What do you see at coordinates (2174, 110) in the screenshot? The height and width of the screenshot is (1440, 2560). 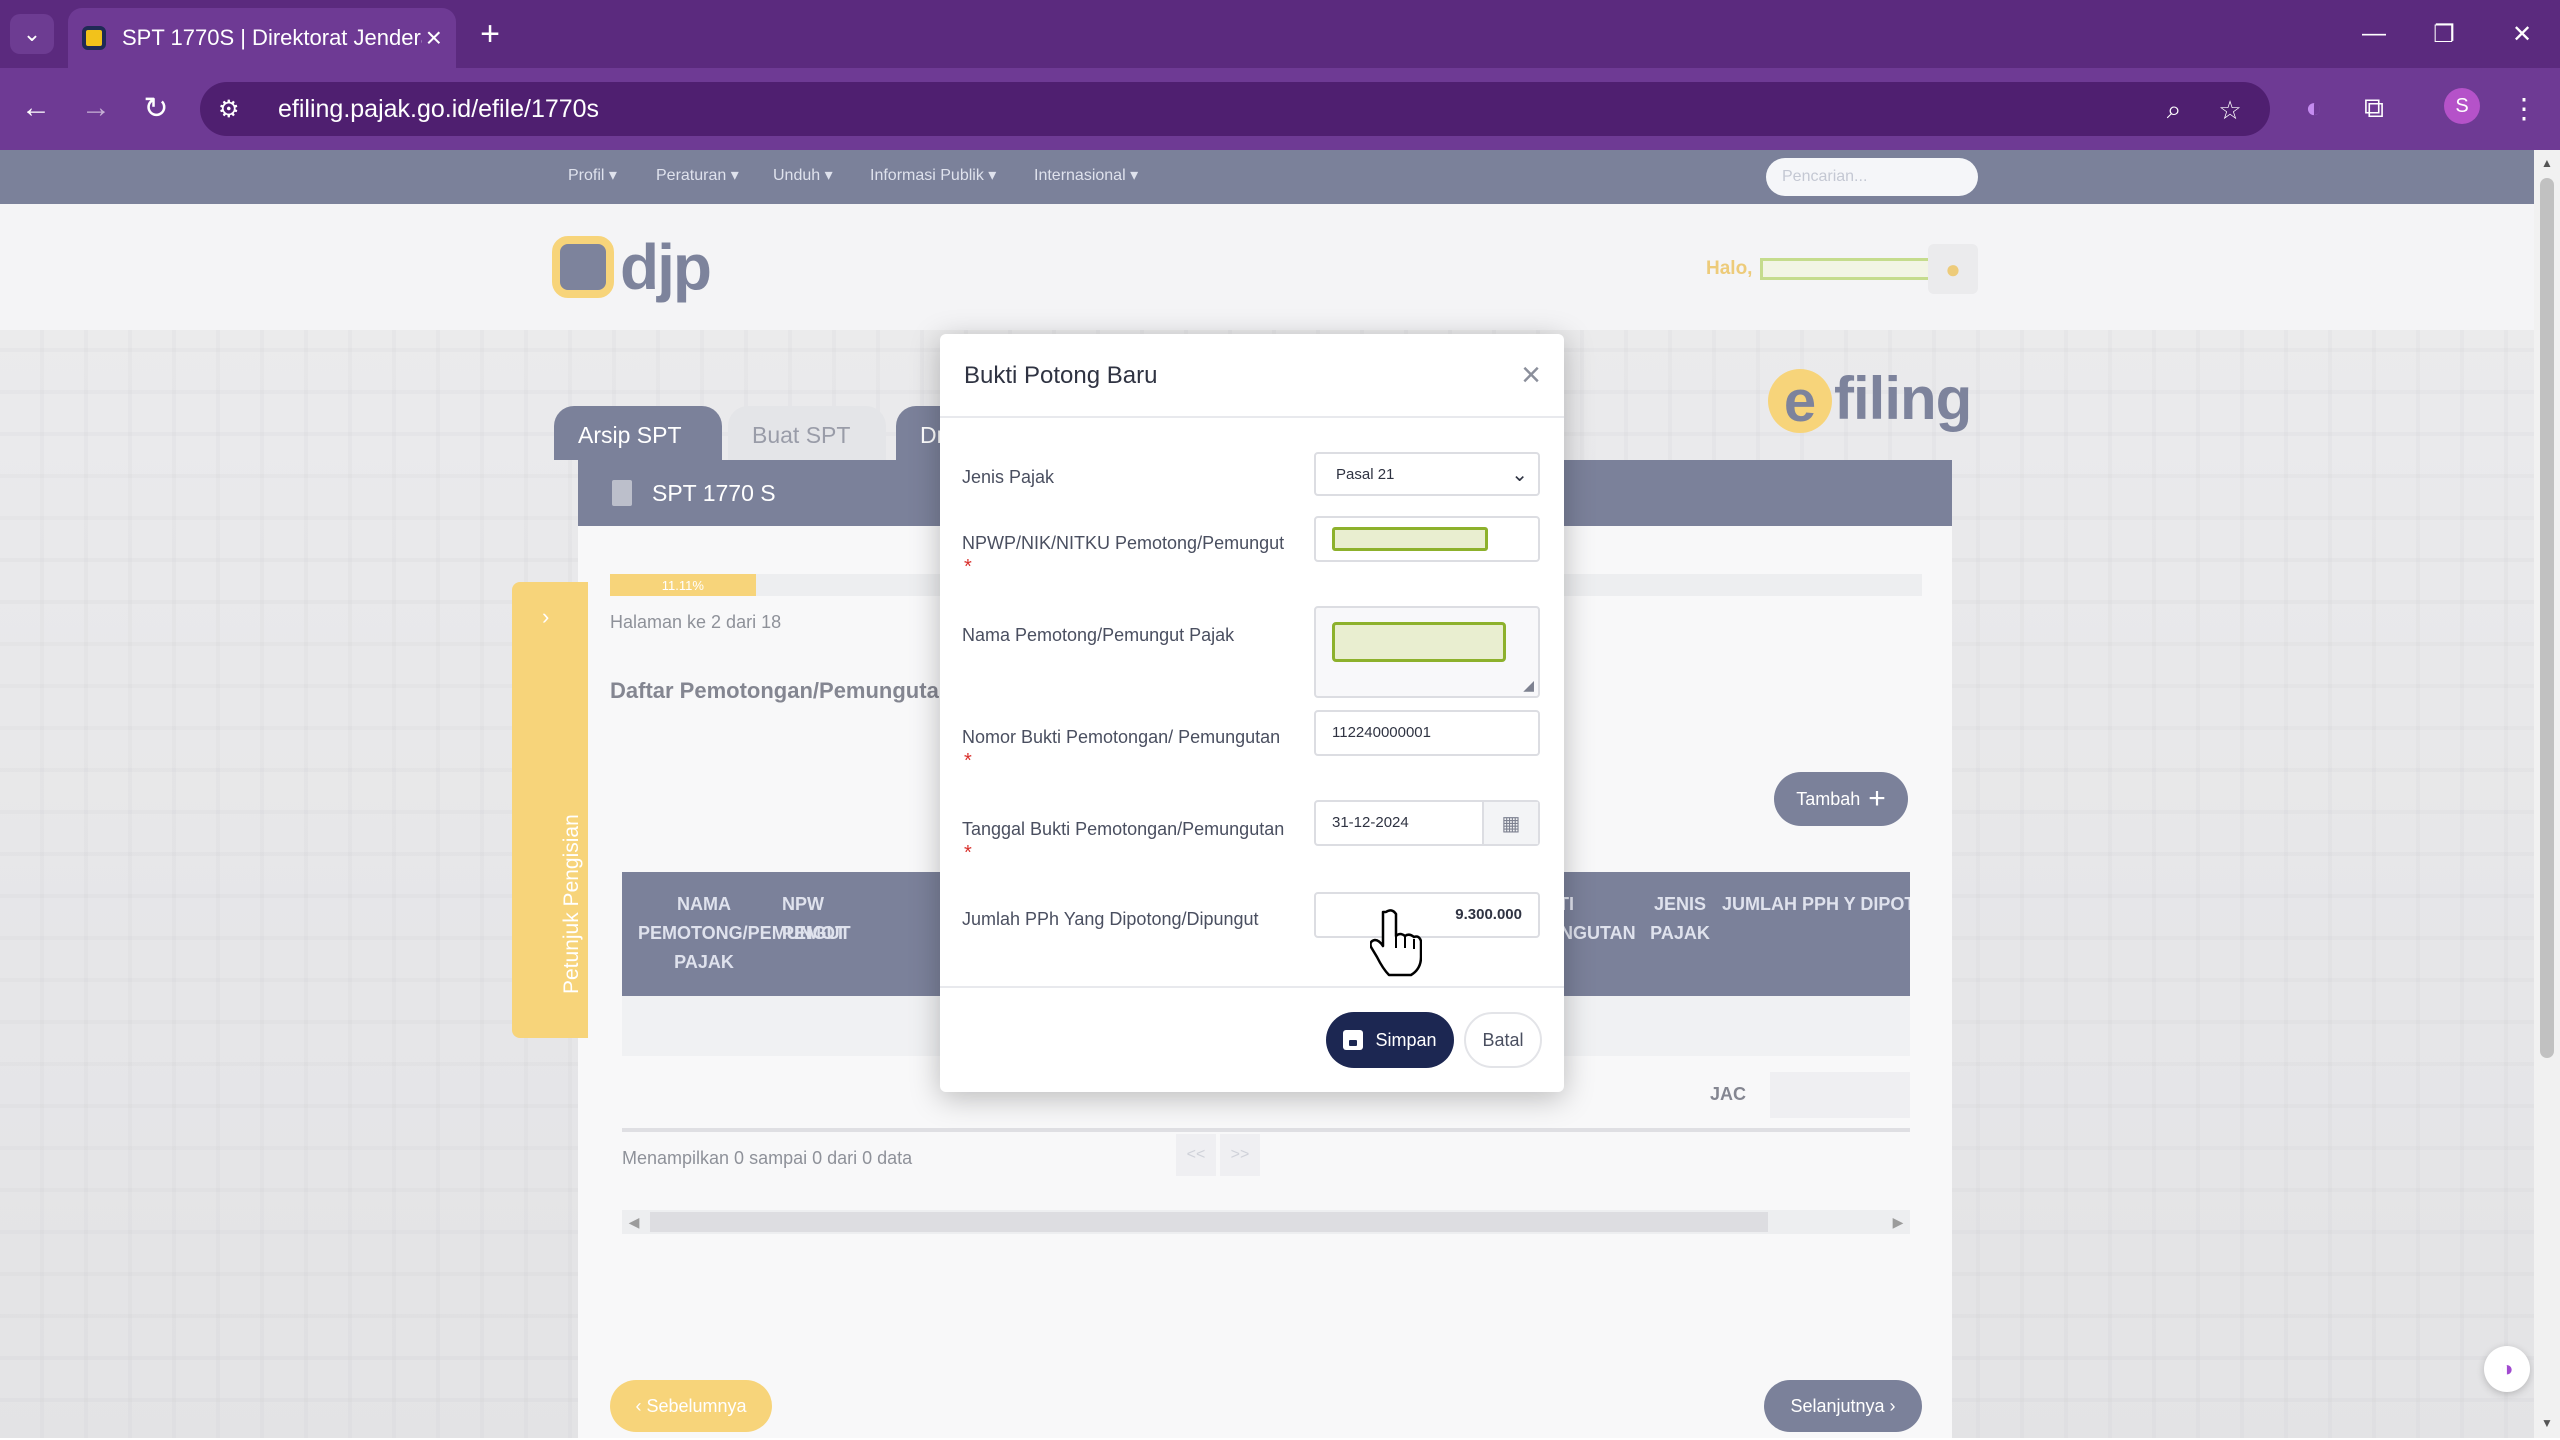 I see `zoom-icon: ⌕` at bounding box center [2174, 110].